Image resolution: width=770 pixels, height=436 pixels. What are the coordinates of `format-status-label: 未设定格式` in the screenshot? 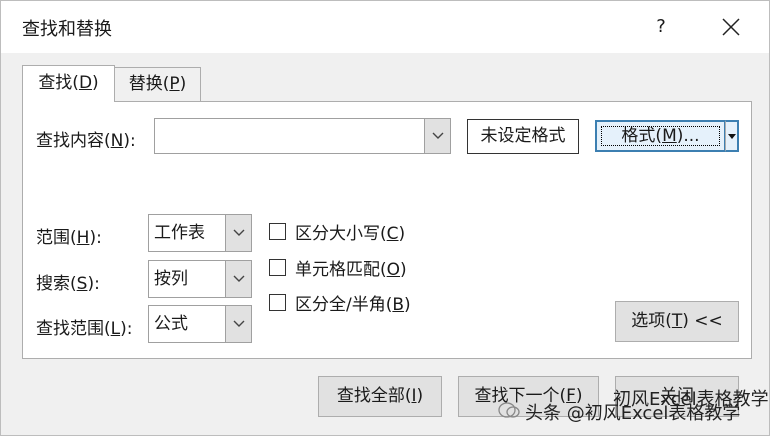 It's located at (523, 136).